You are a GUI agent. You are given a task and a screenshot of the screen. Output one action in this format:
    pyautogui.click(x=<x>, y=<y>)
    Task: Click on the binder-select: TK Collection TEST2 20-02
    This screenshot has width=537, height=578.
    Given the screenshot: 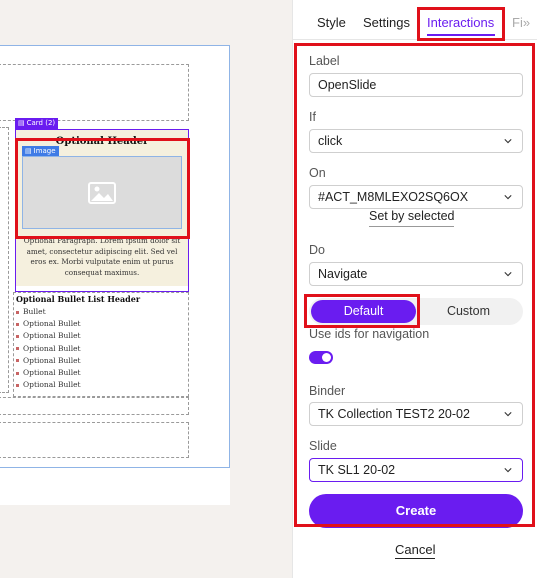 What is the action you would take?
    pyautogui.click(x=416, y=414)
    